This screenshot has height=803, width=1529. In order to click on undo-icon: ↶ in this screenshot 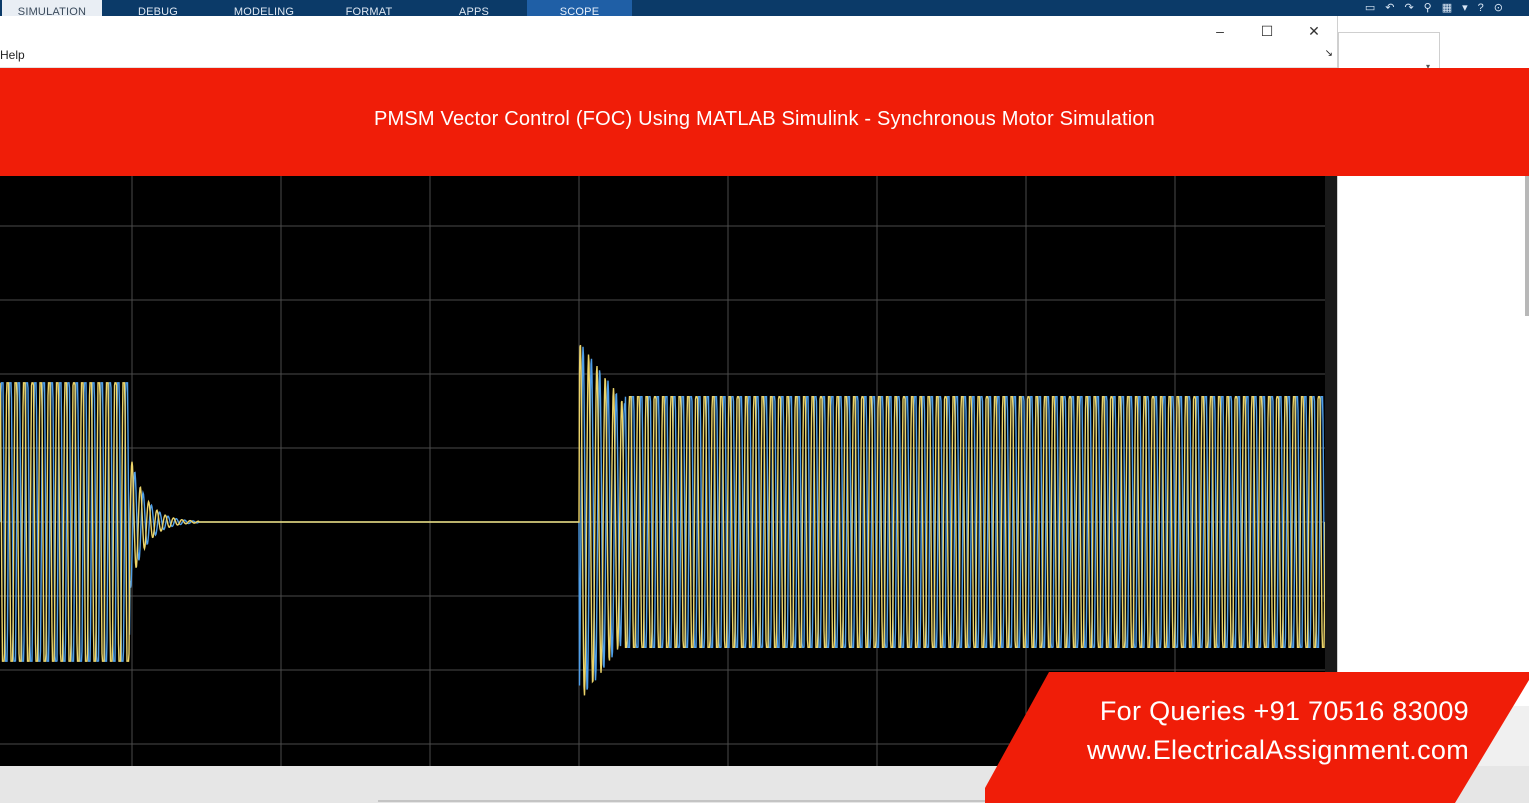, I will do `click(1389, 8)`.